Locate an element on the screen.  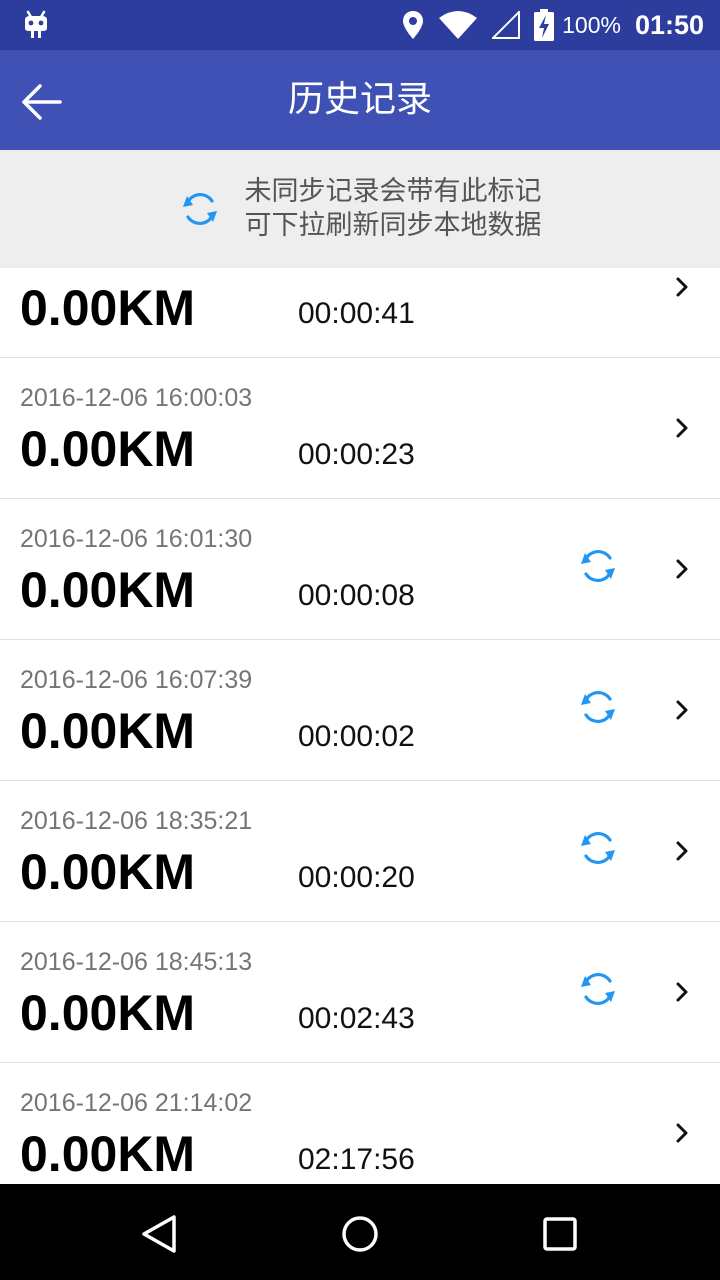
page-title: 历史记录 is located at coordinates (359, 99).